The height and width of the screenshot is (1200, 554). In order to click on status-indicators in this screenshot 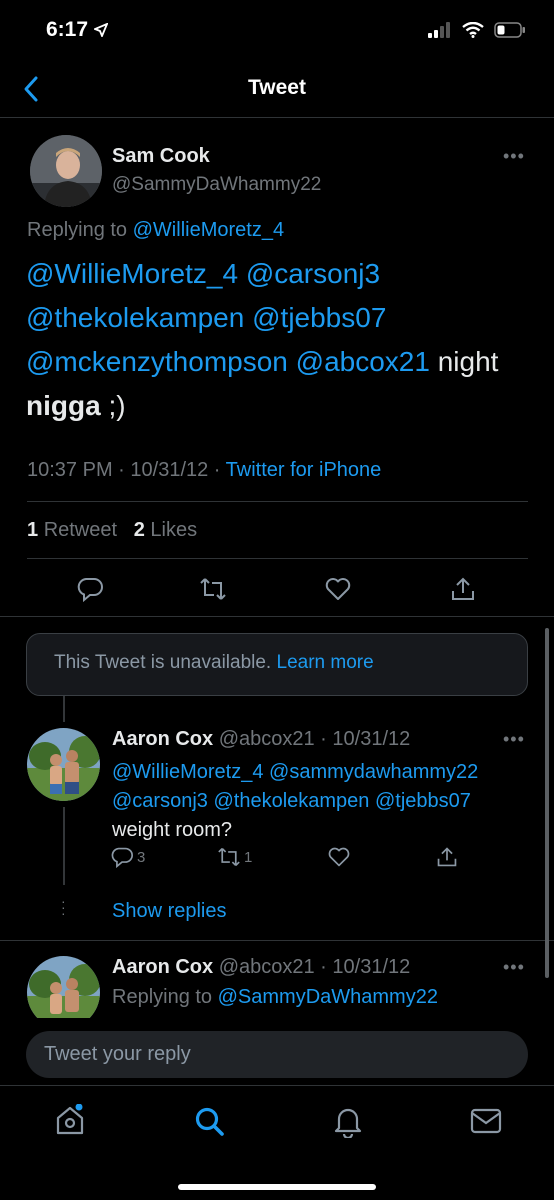, I will do `click(477, 30)`.